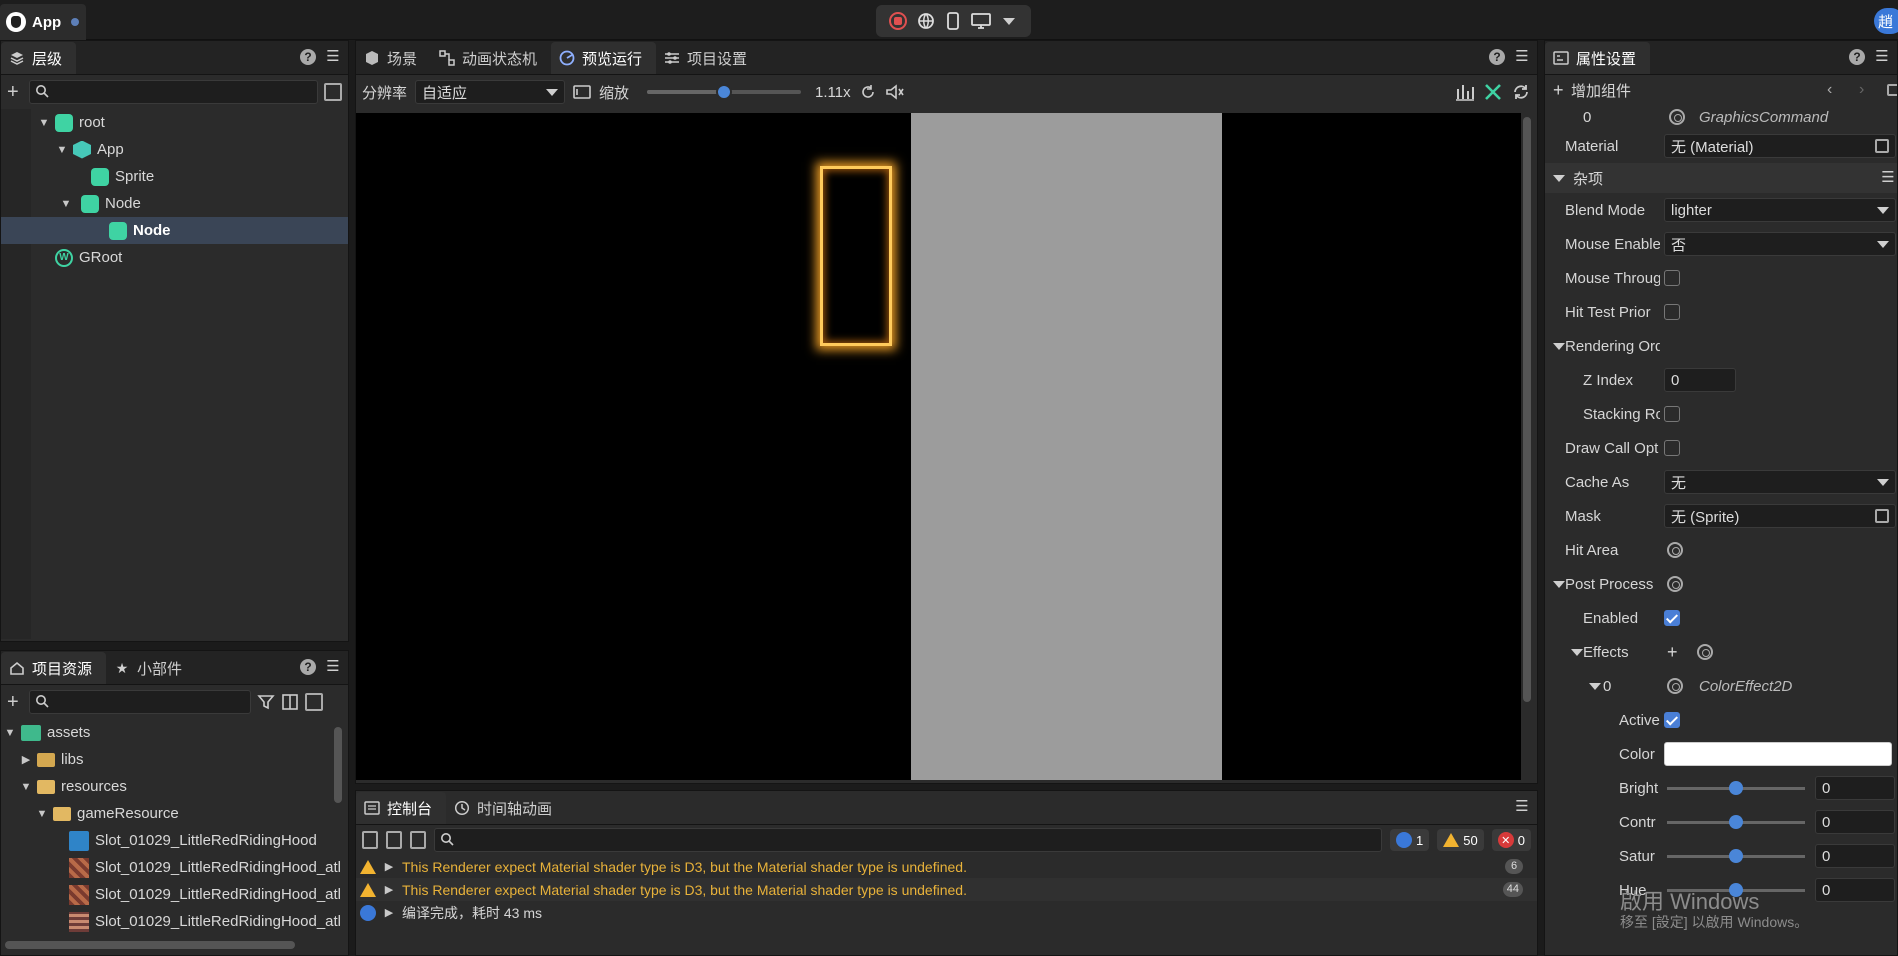 The image size is (1898, 956). Describe the element at coordinates (150, 945) in the screenshot. I see `assets-horizontal-scrollbar` at that location.